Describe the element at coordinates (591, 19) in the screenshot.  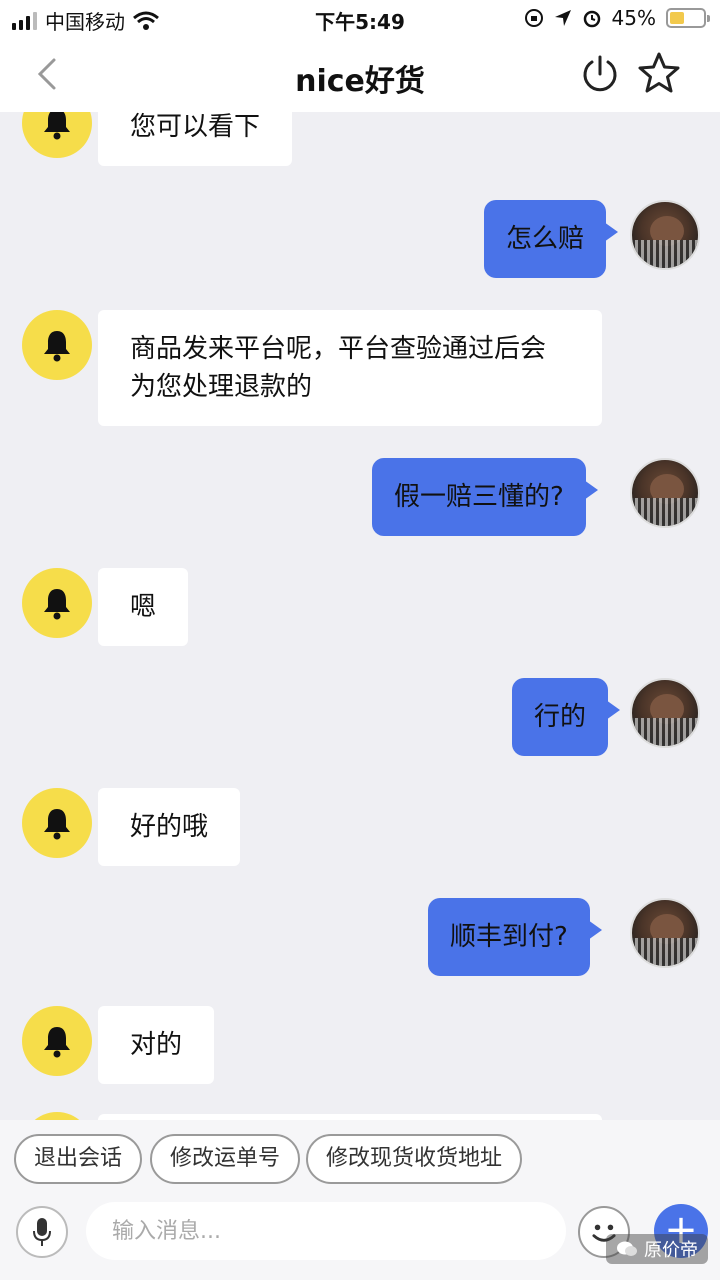
I see `alarm-icon` at that location.